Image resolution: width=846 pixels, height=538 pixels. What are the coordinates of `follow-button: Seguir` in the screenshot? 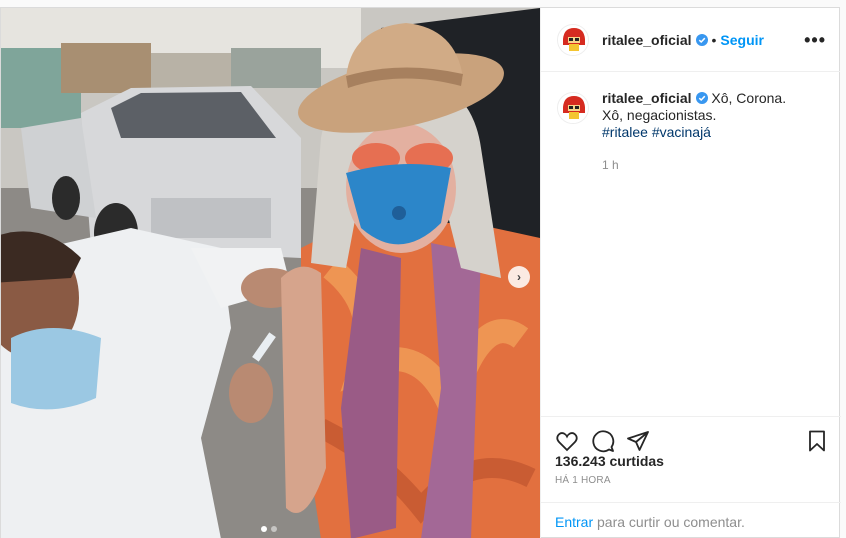 It's located at (742, 40).